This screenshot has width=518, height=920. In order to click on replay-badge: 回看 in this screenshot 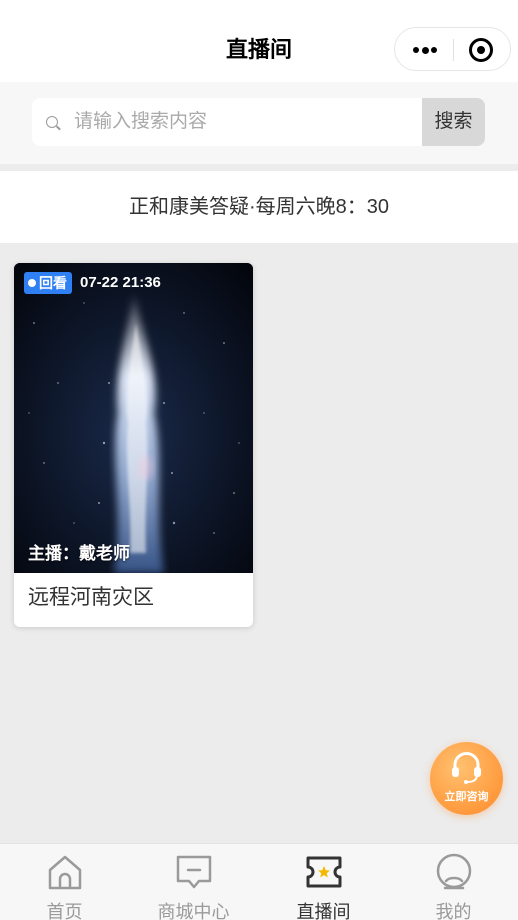, I will do `click(48, 283)`.